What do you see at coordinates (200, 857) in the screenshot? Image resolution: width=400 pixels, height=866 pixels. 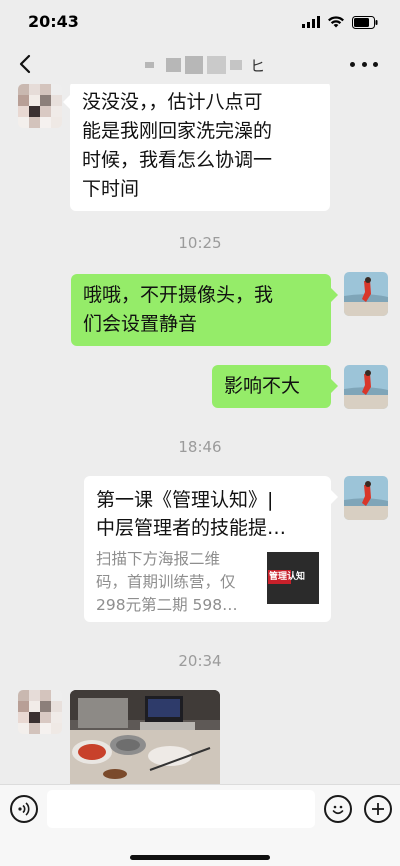 I see `home-indicator` at bounding box center [200, 857].